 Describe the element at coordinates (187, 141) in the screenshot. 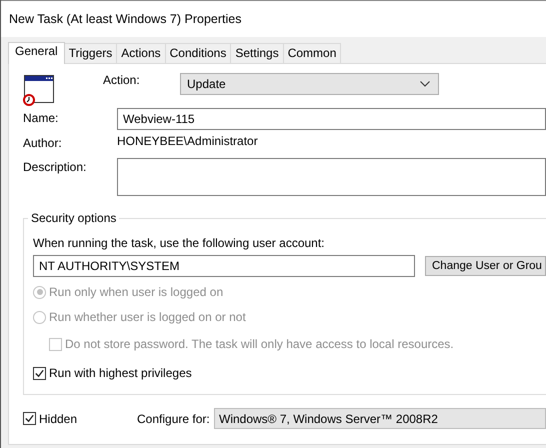

I see `author-value: HONEYBEE\Administrator` at that location.